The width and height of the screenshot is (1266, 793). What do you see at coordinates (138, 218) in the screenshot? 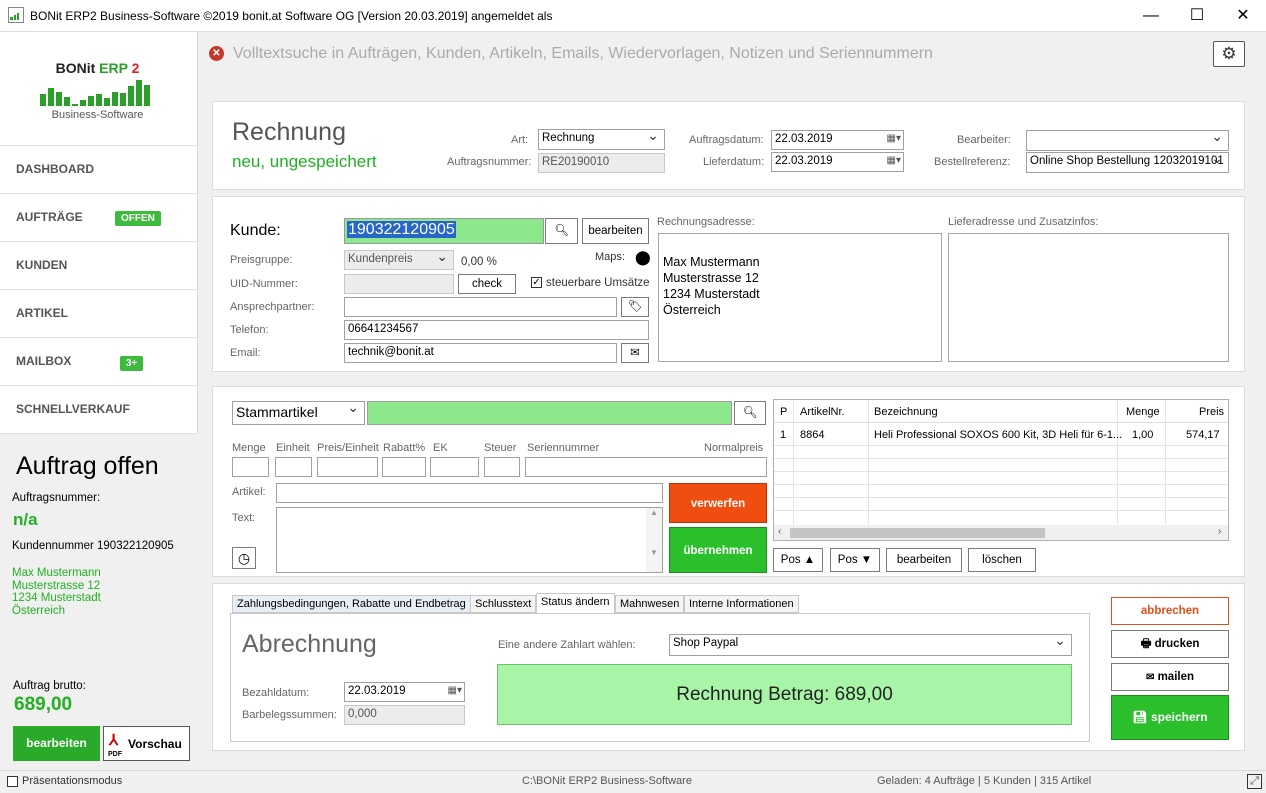
I see `offen-badge: OFFEN` at bounding box center [138, 218].